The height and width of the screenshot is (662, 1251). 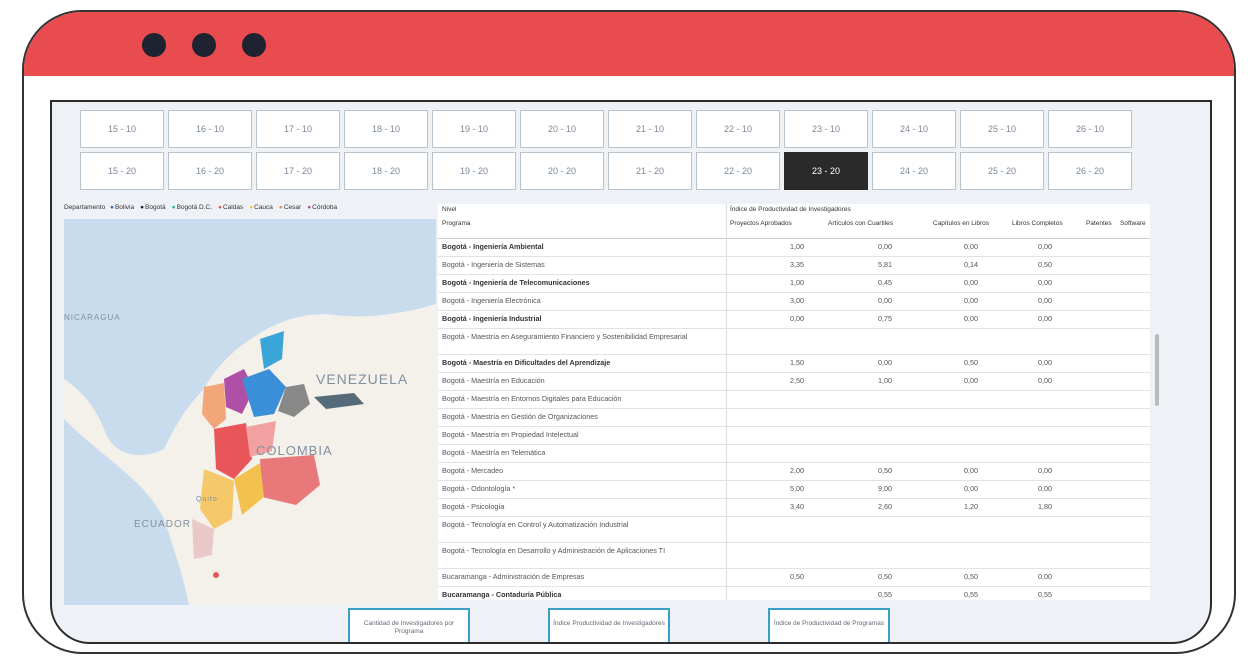 What do you see at coordinates (474, 129) in the screenshot?
I see `period-button: 19 - 10` at bounding box center [474, 129].